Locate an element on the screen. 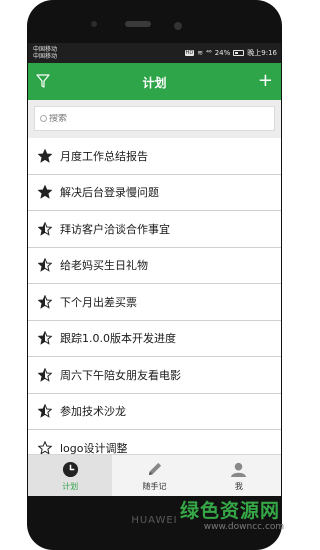 This screenshot has width=320, height=550. plan-item: 月度工作总结报告 is located at coordinates (154, 156).